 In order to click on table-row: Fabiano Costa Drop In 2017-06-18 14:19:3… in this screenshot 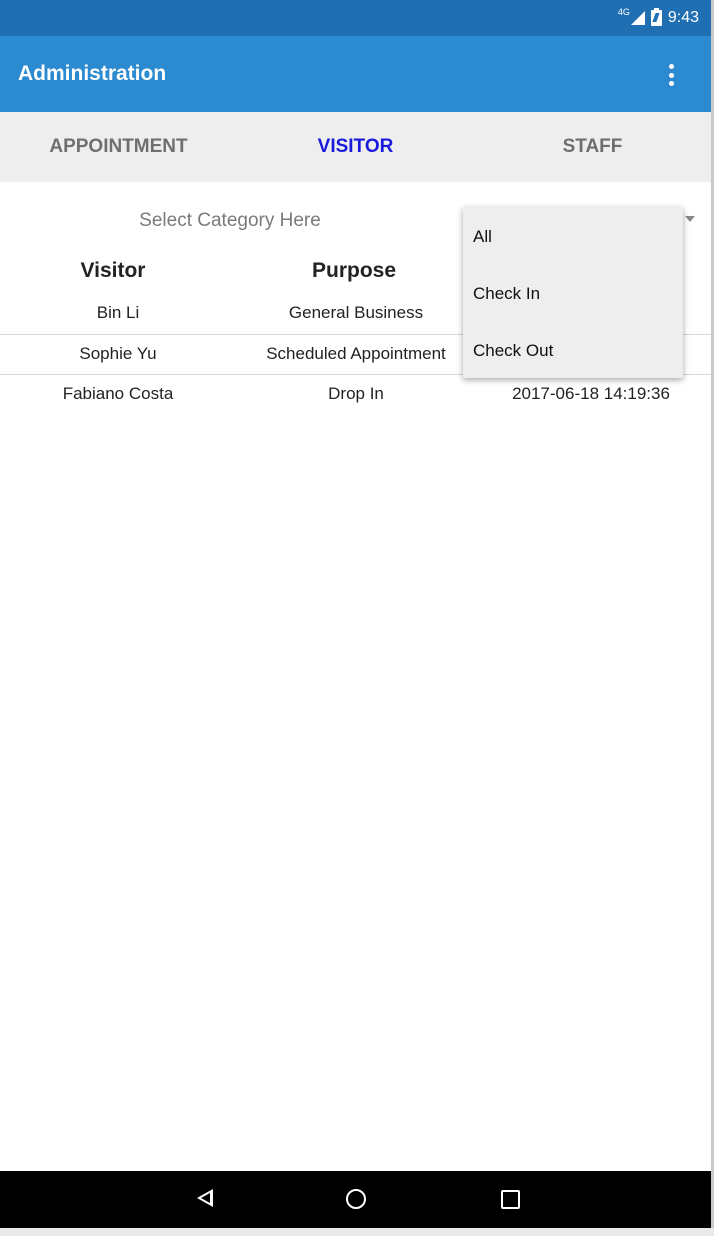, I will do `click(355, 394)`.